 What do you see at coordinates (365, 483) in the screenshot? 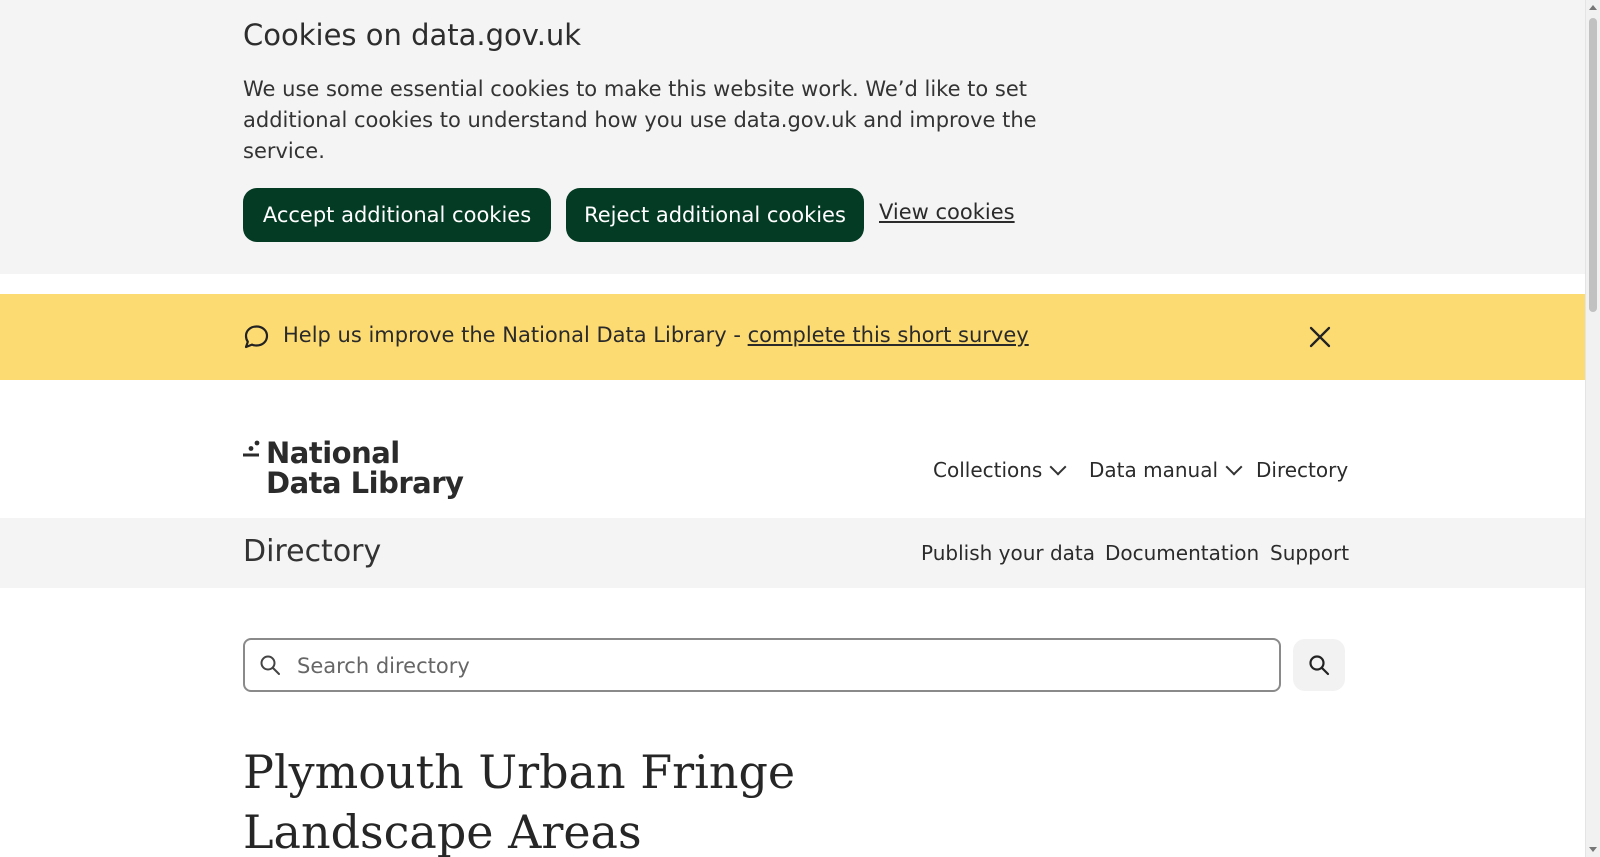
I see `logo-text-line2: Data Library` at bounding box center [365, 483].